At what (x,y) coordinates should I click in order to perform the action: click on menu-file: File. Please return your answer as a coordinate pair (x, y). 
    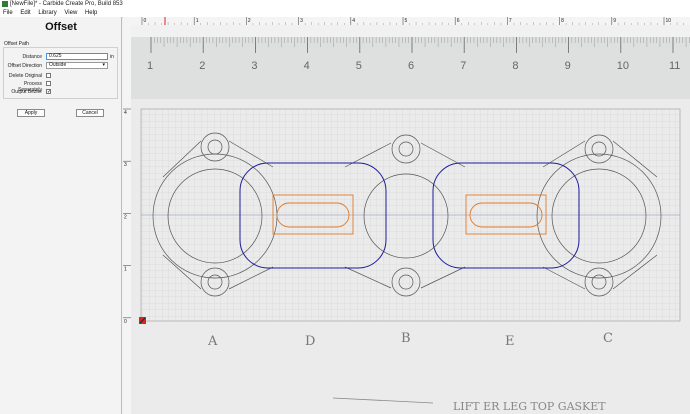
    Looking at the image, I should click on (8, 13).